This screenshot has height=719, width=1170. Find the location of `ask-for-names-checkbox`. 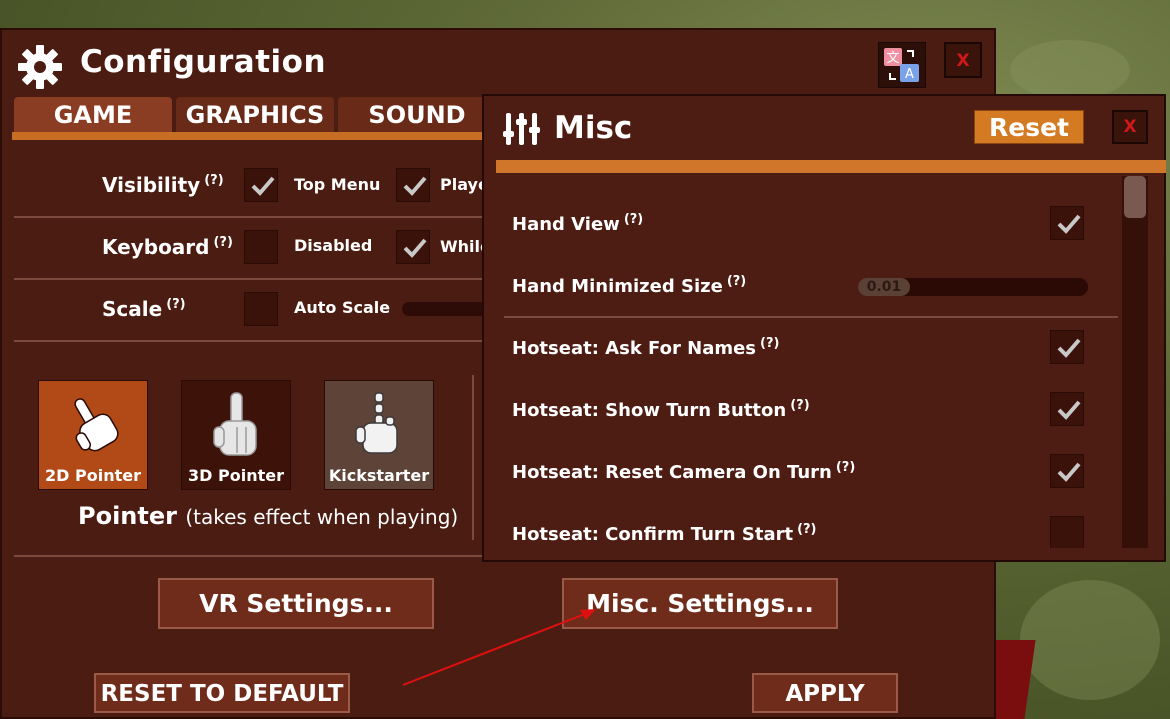

ask-for-names-checkbox is located at coordinates (1067, 347).